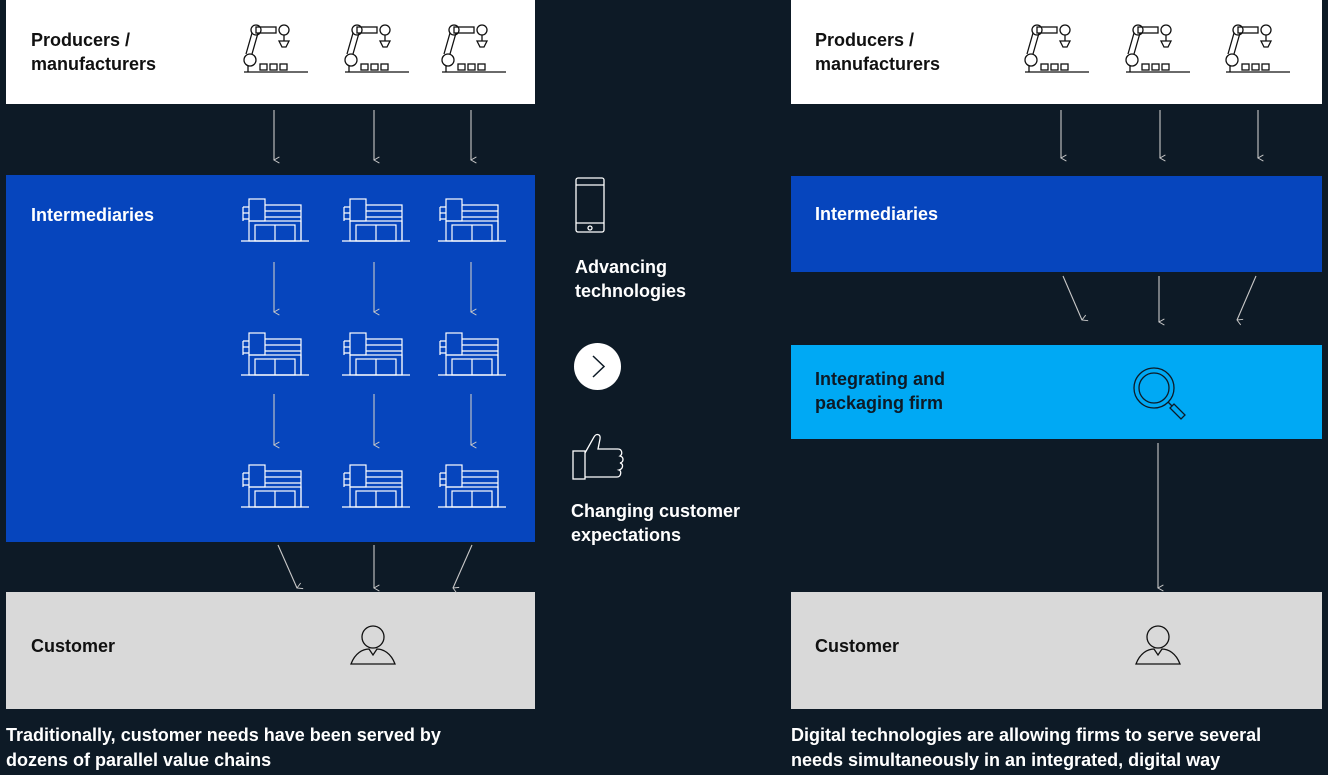  What do you see at coordinates (631, 279) in the screenshot?
I see `technologies-label: Advancing technologies` at bounding box center [631, 279].